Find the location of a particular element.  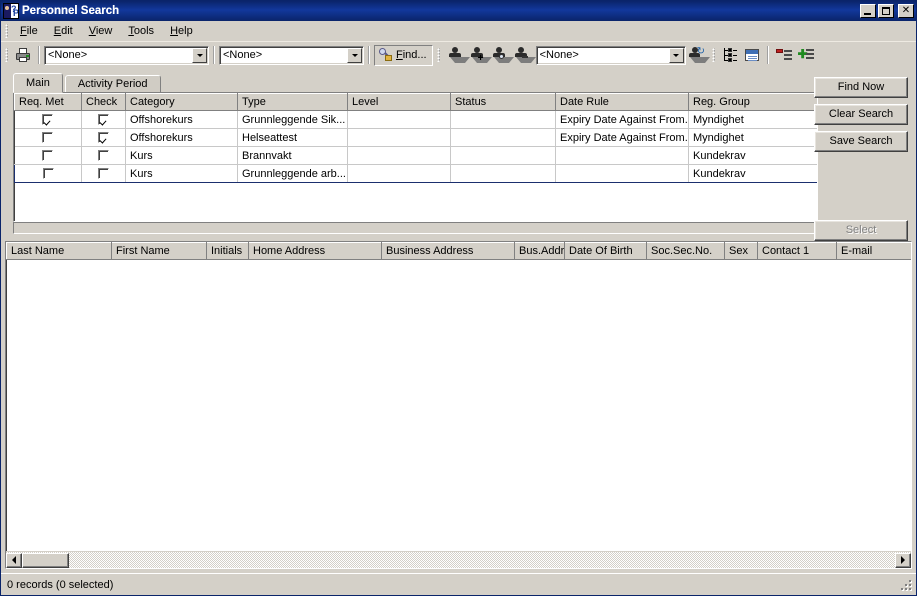

form-view-button is located at coordinates (752, 55).